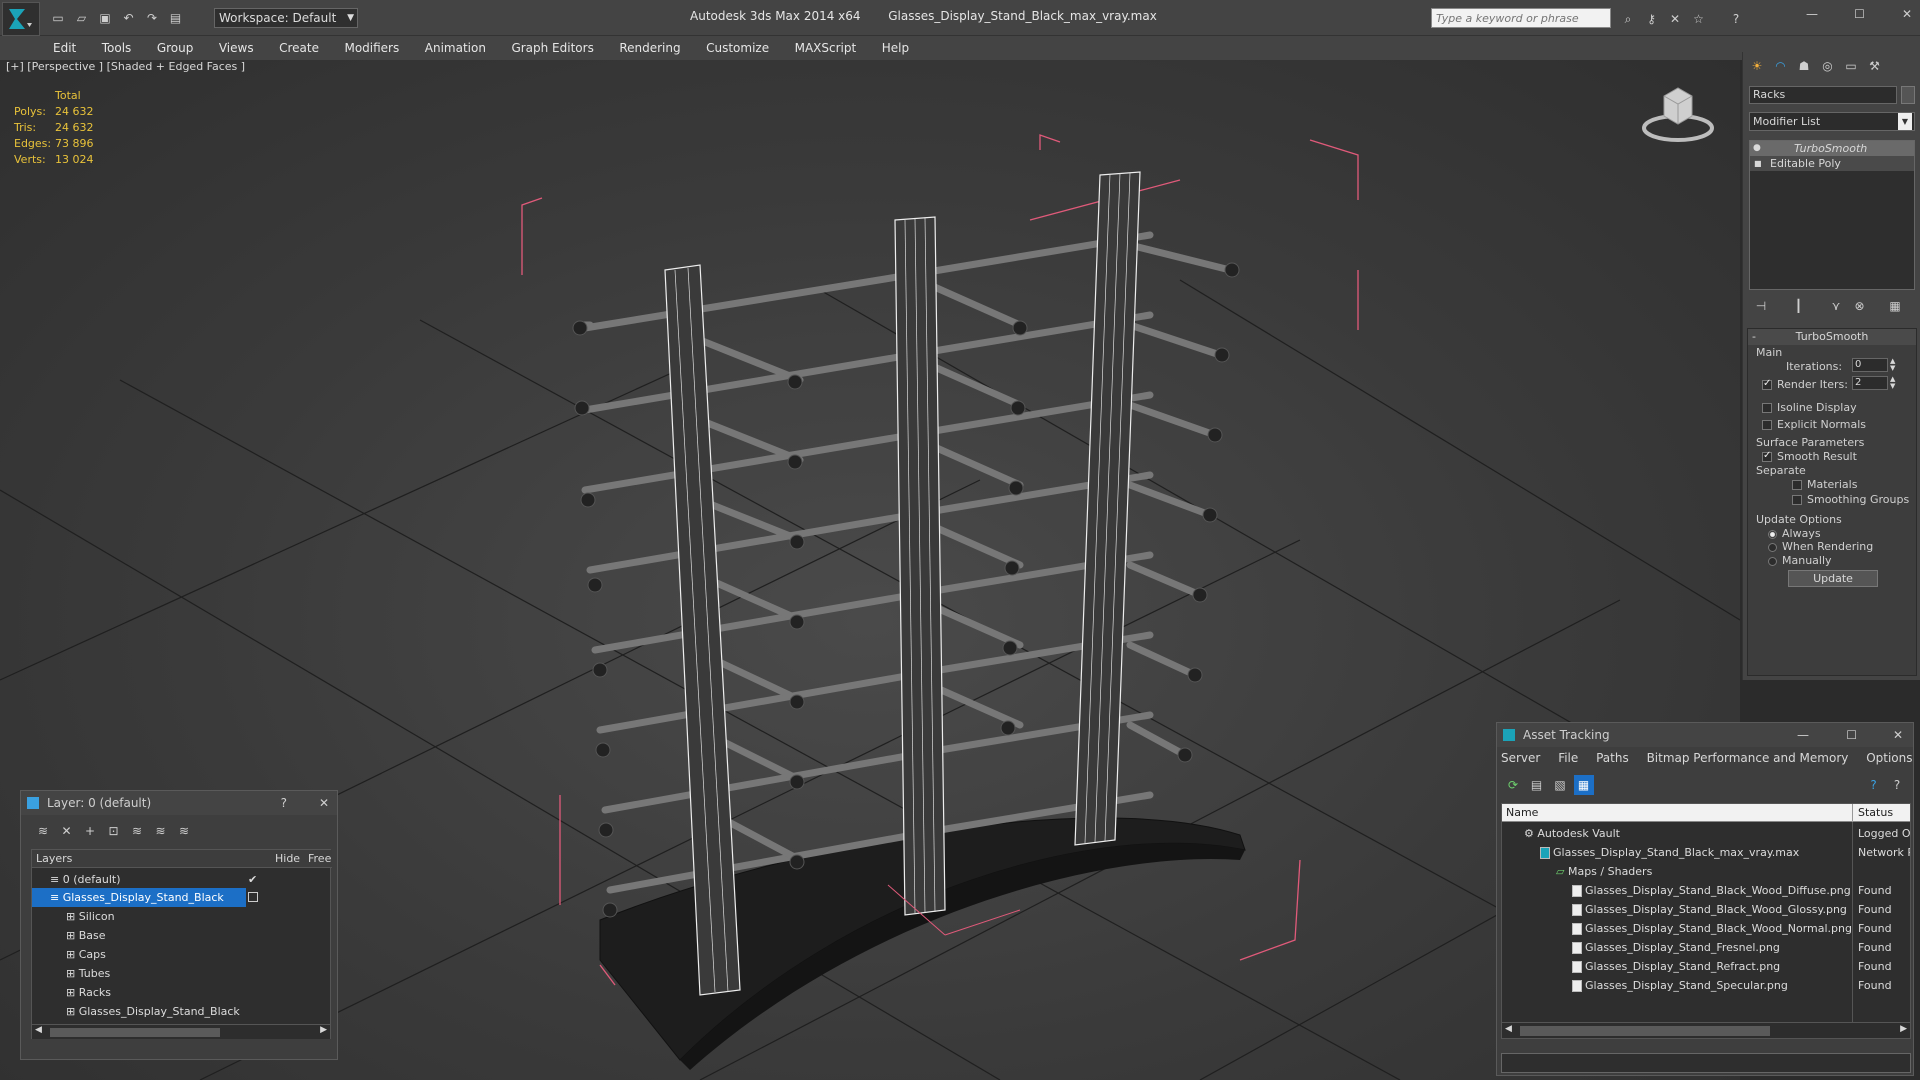  I want to click on spinner-arrows-icon: ▲ ▼, so click(1892, 383).